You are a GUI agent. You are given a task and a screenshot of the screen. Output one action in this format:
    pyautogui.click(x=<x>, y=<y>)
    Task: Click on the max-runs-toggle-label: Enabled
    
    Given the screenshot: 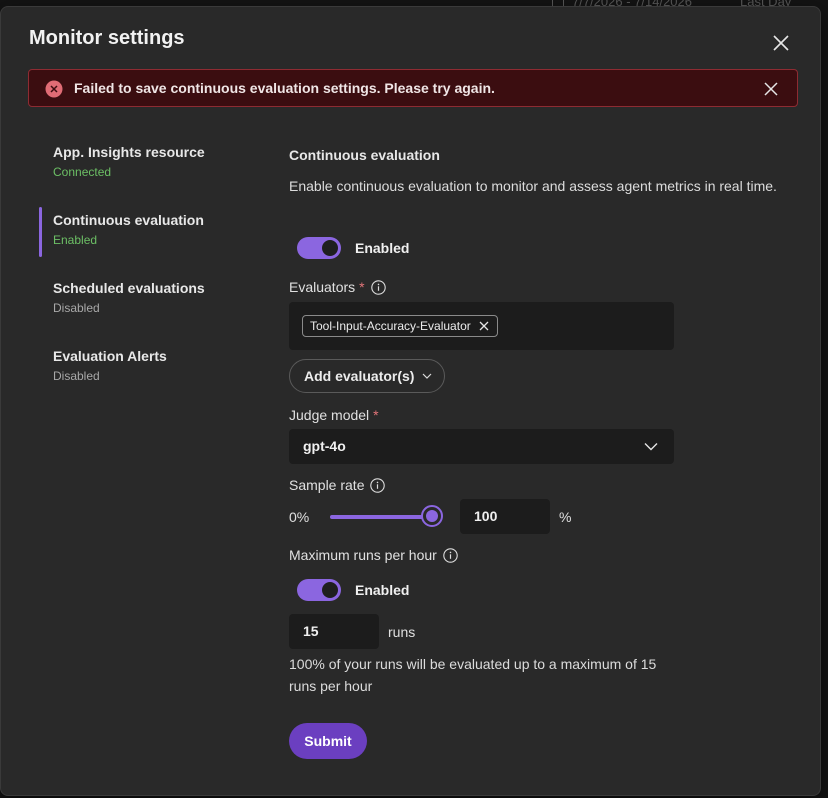 What is the action you would take?
    pyautogui.click(x=382, y=590)
    